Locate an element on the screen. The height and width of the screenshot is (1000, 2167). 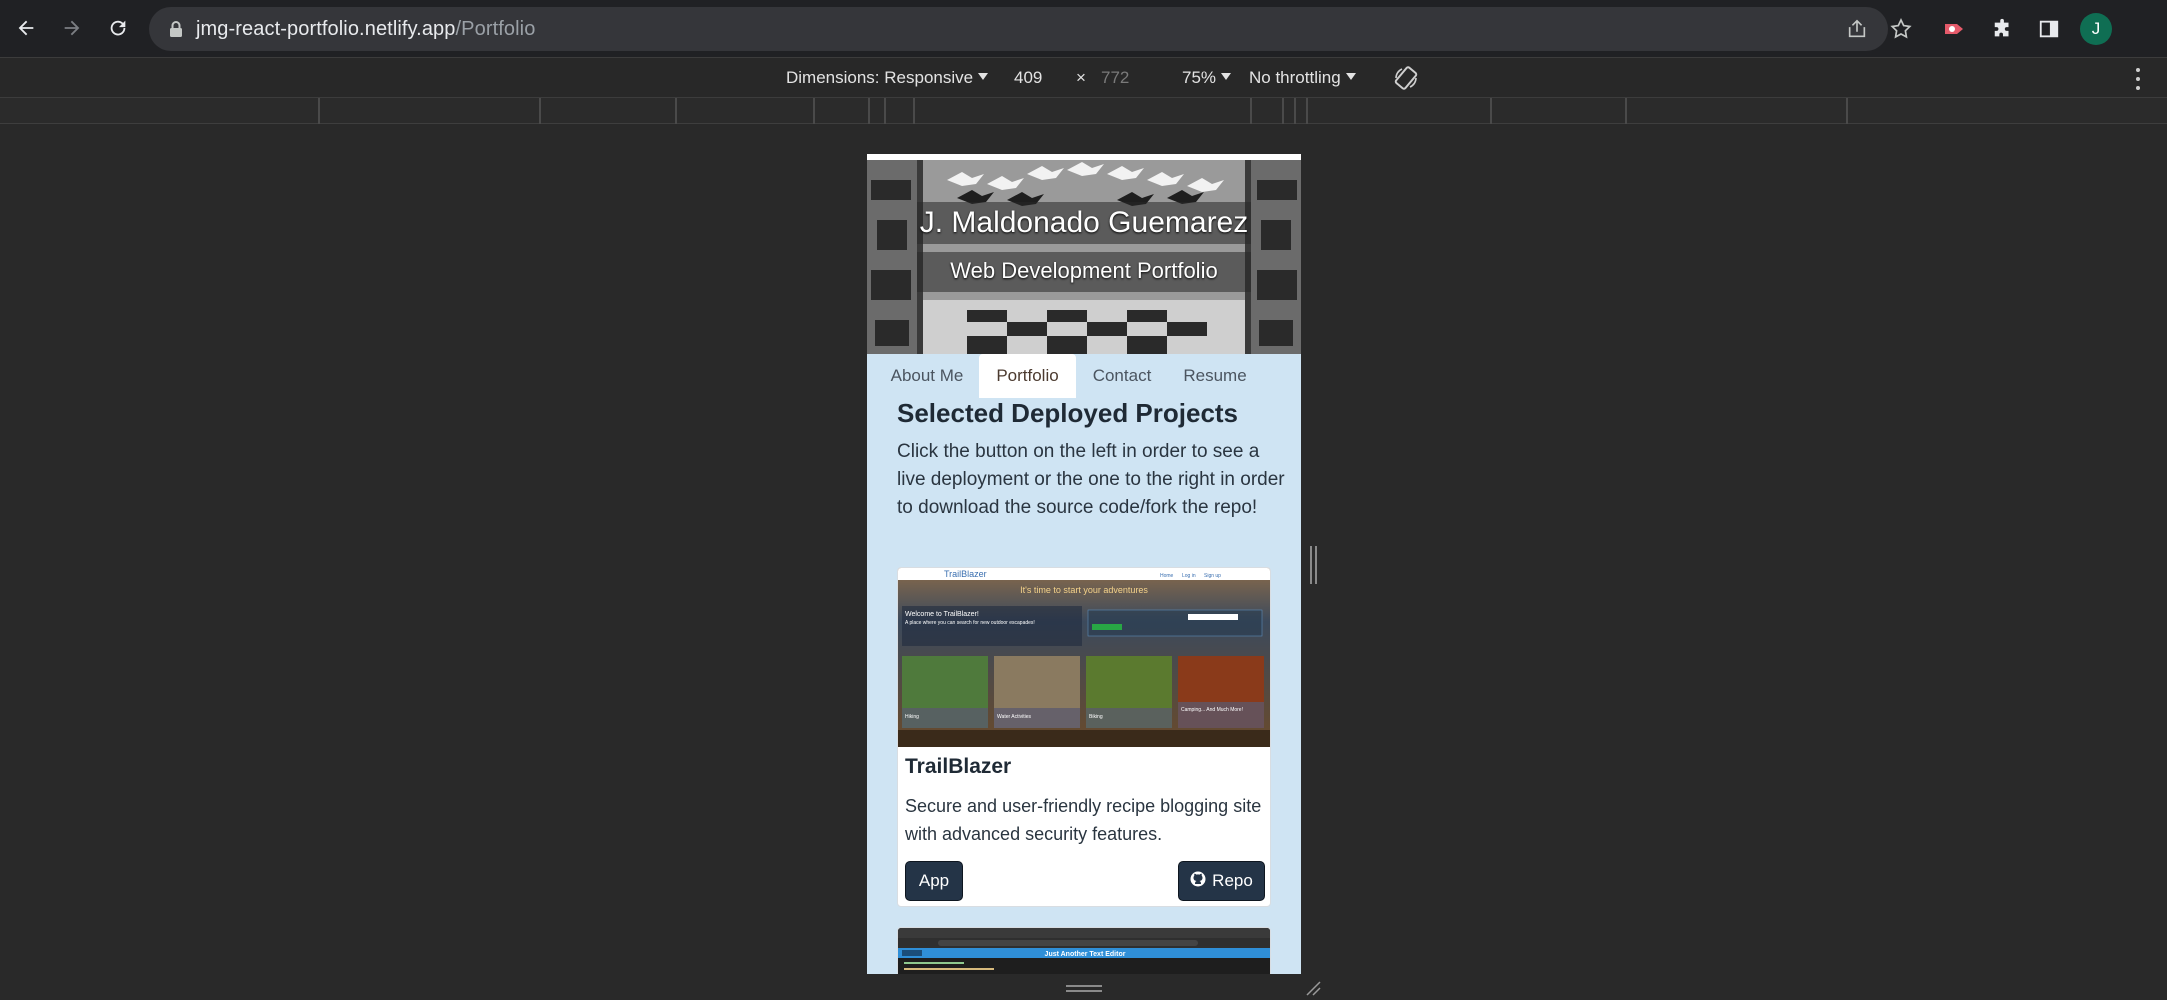
throttling-dropdown: No throttling is located at coordinates (1302, 78).